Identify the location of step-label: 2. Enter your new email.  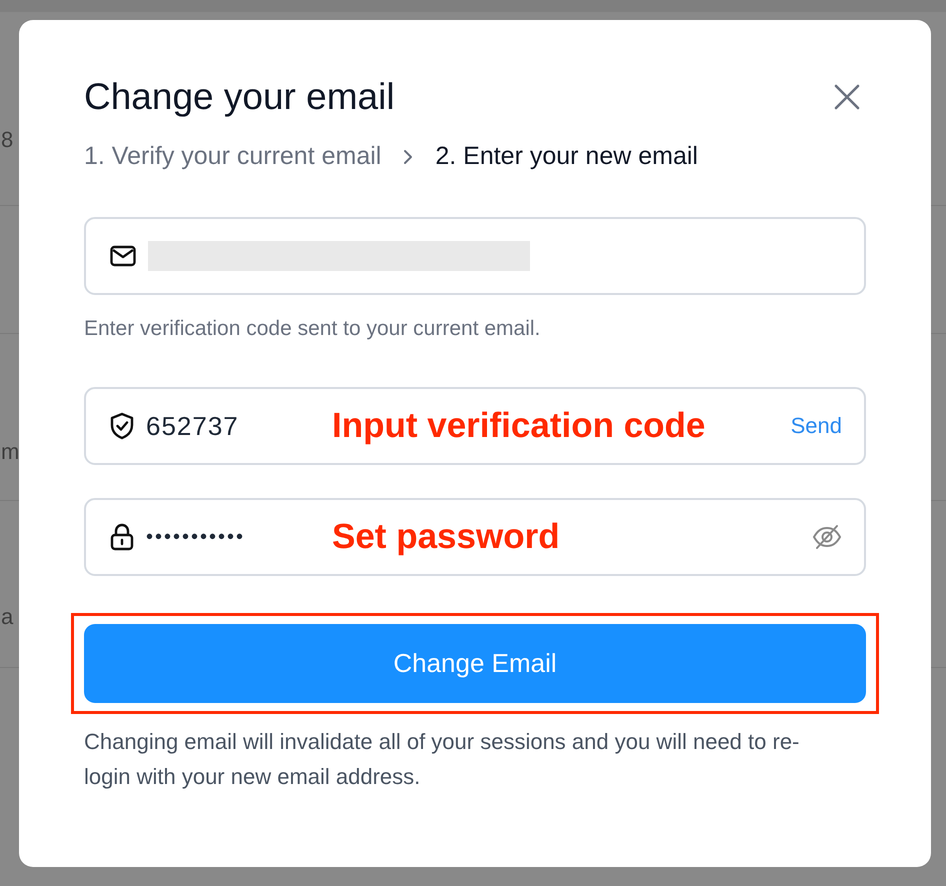
(566, 156).